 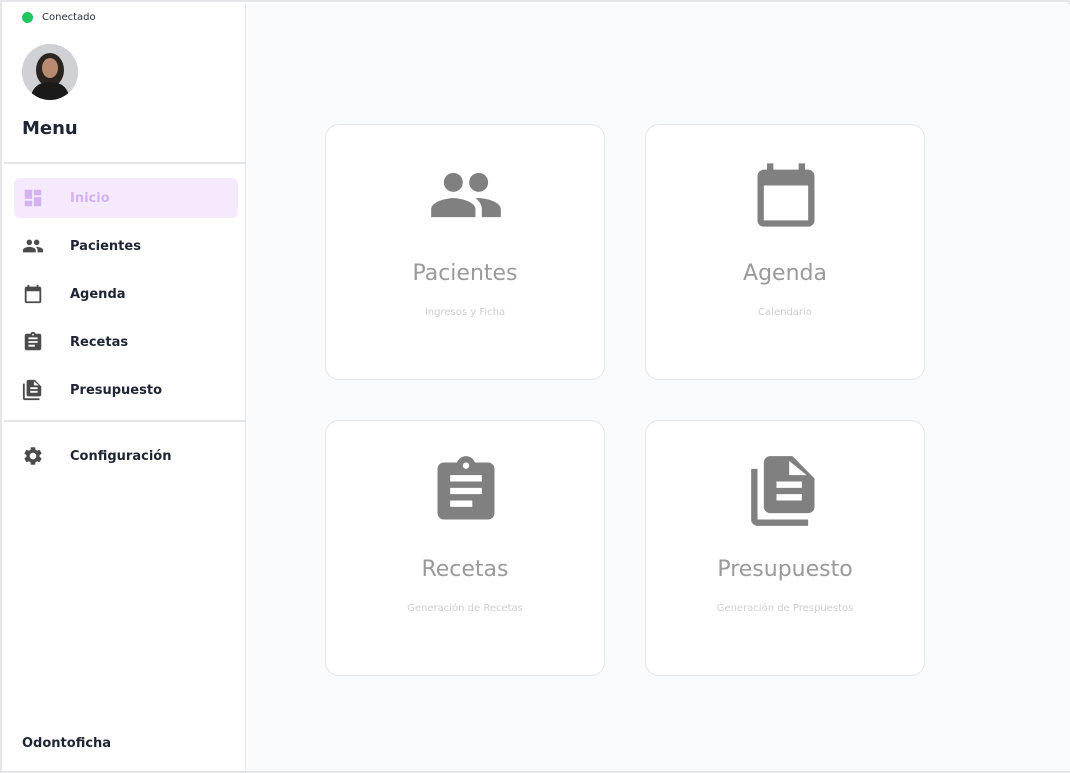 What do you see at coordinates (50, 72) in the screenshot?
I see `avatar` at bounding box center [50, 72].